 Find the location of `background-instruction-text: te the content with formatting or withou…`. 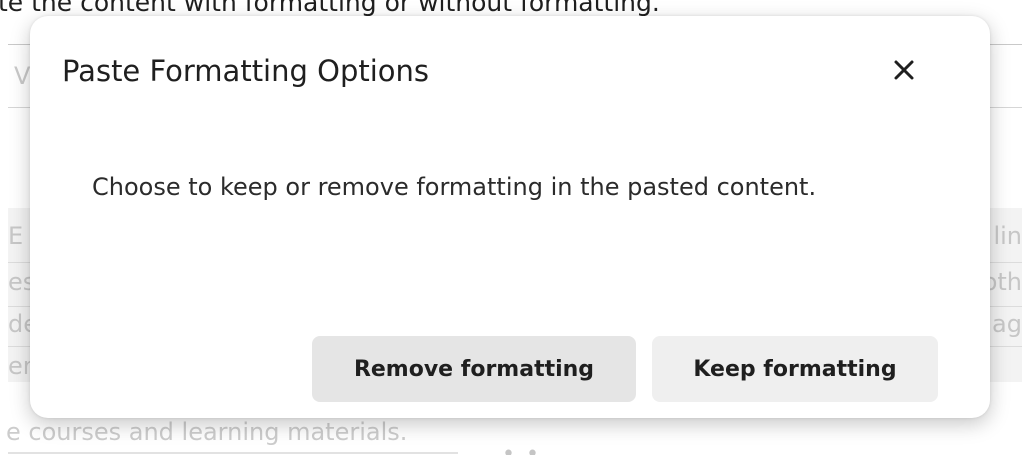

background-instruction-text: te the content with formatting or withou… is located at coordinates (330, 8).